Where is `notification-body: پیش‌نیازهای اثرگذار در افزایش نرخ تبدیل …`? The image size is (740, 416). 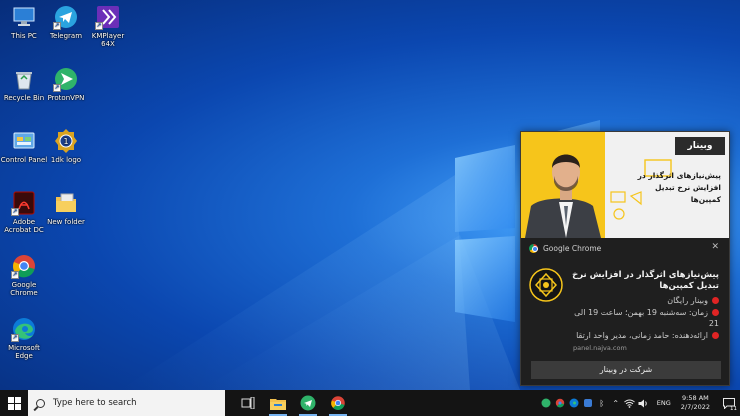 notification-body: پیش‌نیازهای اثرگذار در افزایش نرخ تبدیل … is located at coordinates (625, 306).